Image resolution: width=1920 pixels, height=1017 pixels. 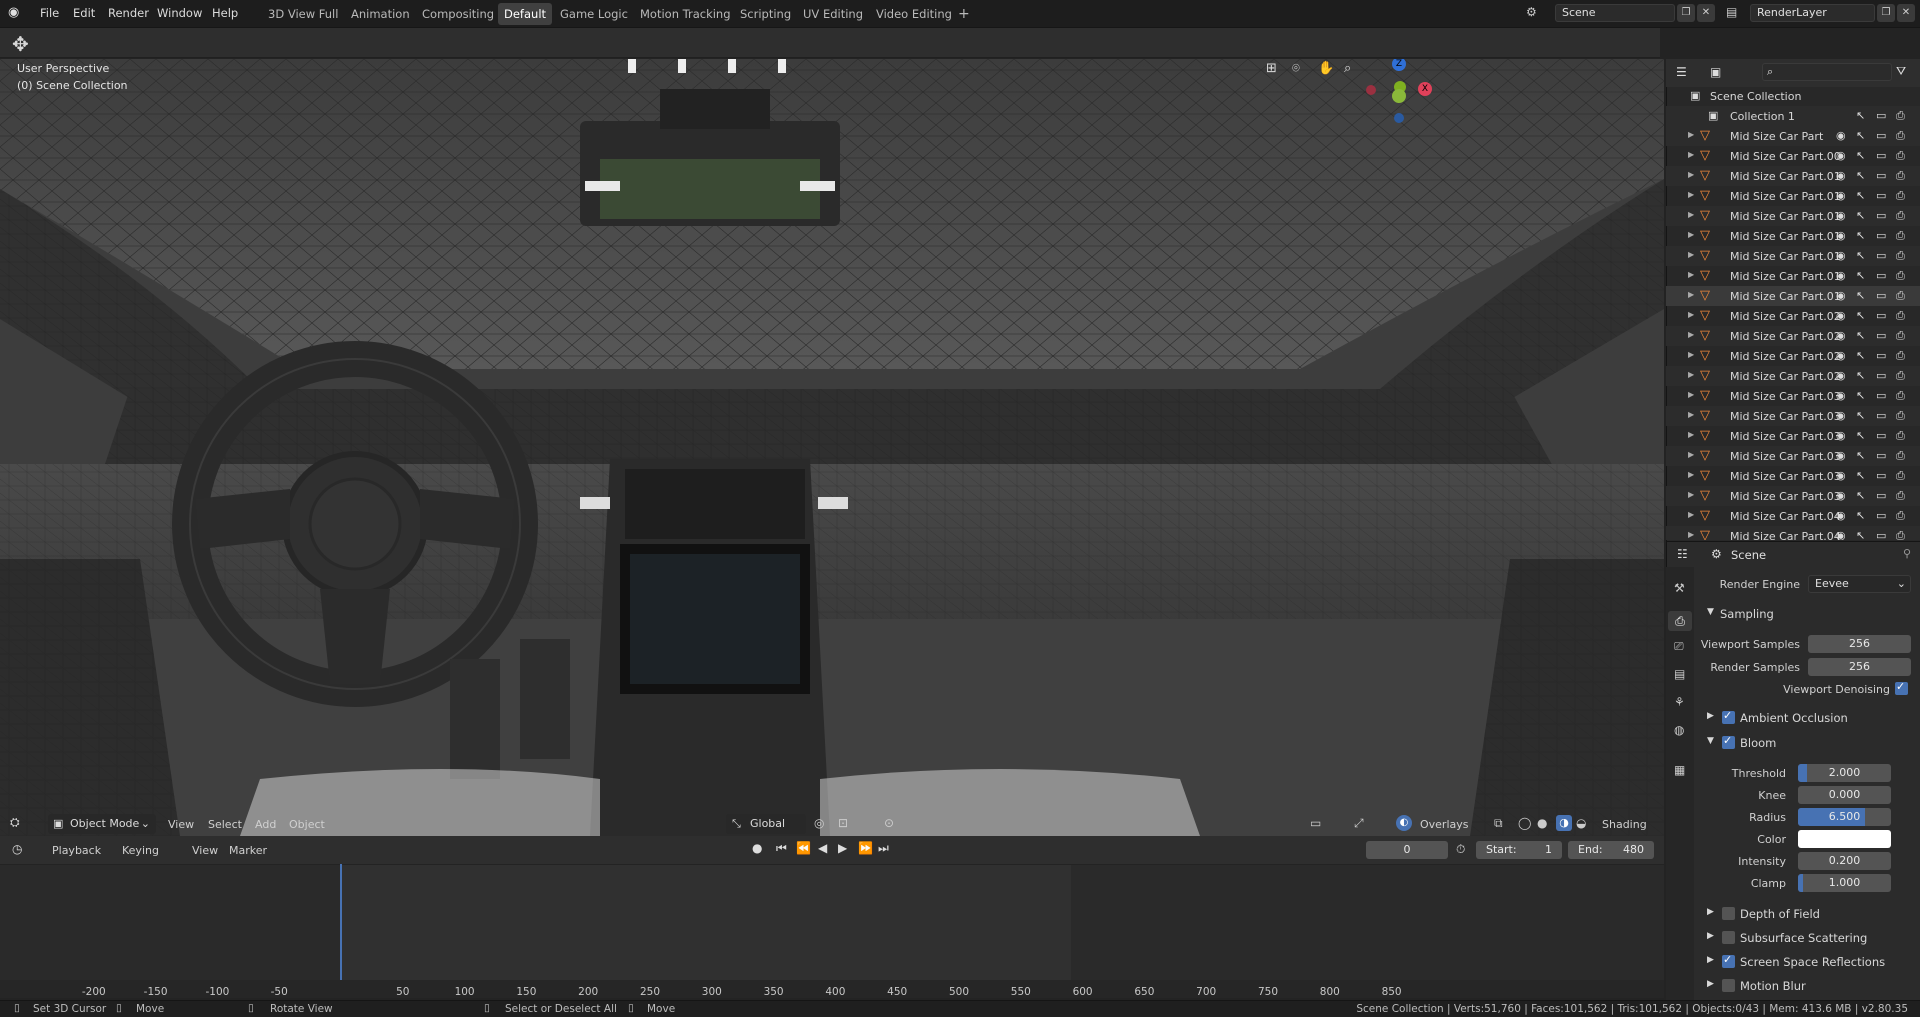 What do you see at coordinates (140, 850) in the screenshot?
I see `timeline-menu-keying: Keying` at bounding box center [140, 850].